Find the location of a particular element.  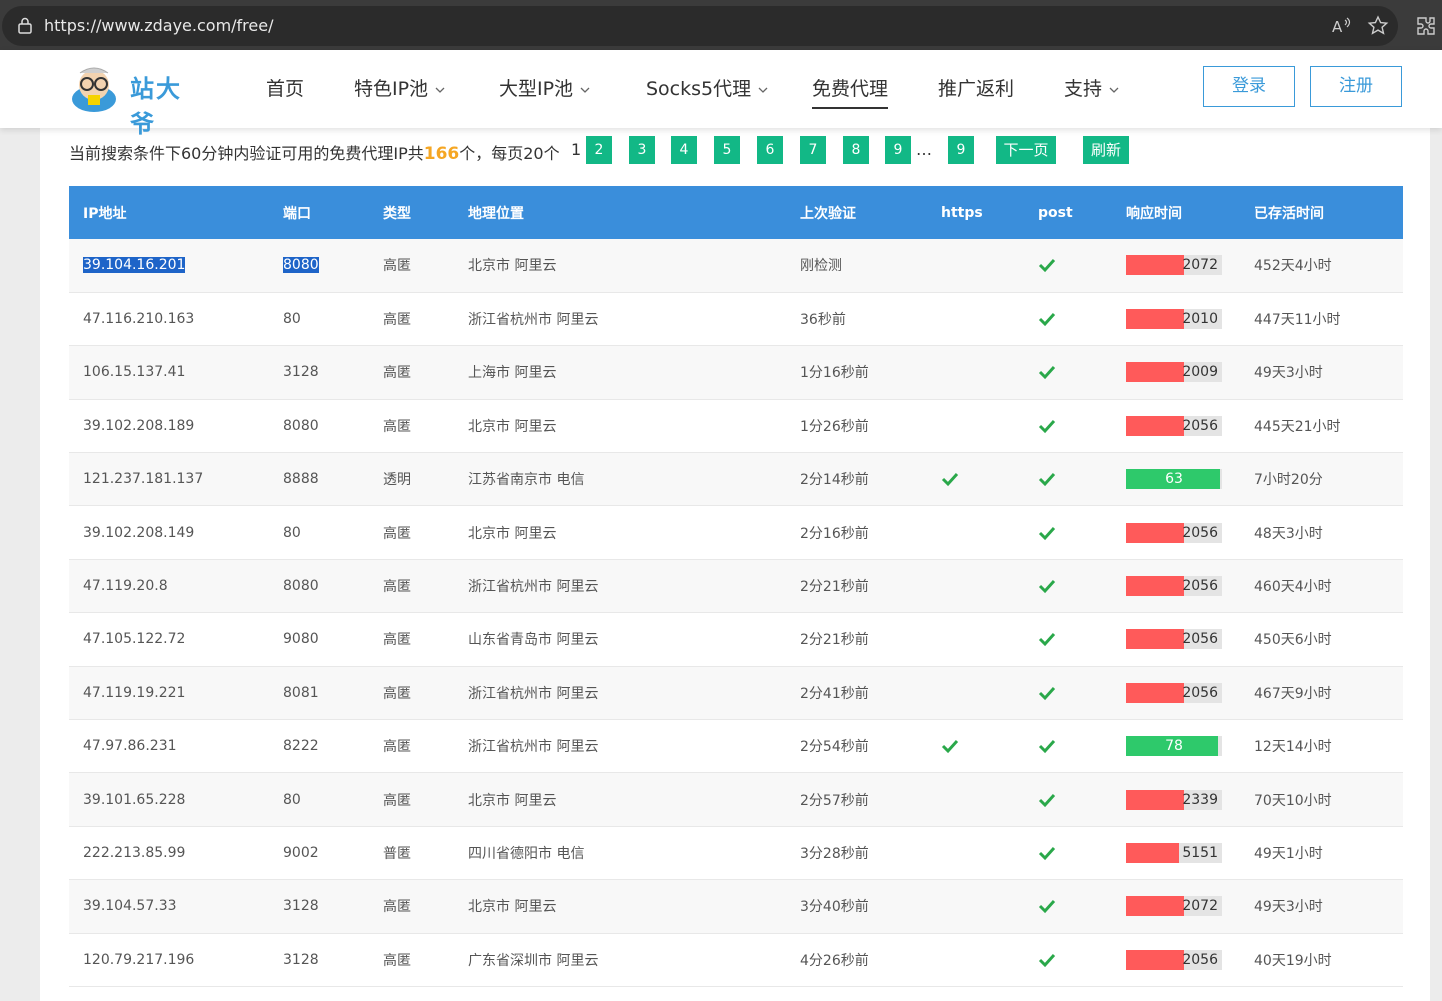

refresh-button: 刷新 is located at coordinates (1106, 150).